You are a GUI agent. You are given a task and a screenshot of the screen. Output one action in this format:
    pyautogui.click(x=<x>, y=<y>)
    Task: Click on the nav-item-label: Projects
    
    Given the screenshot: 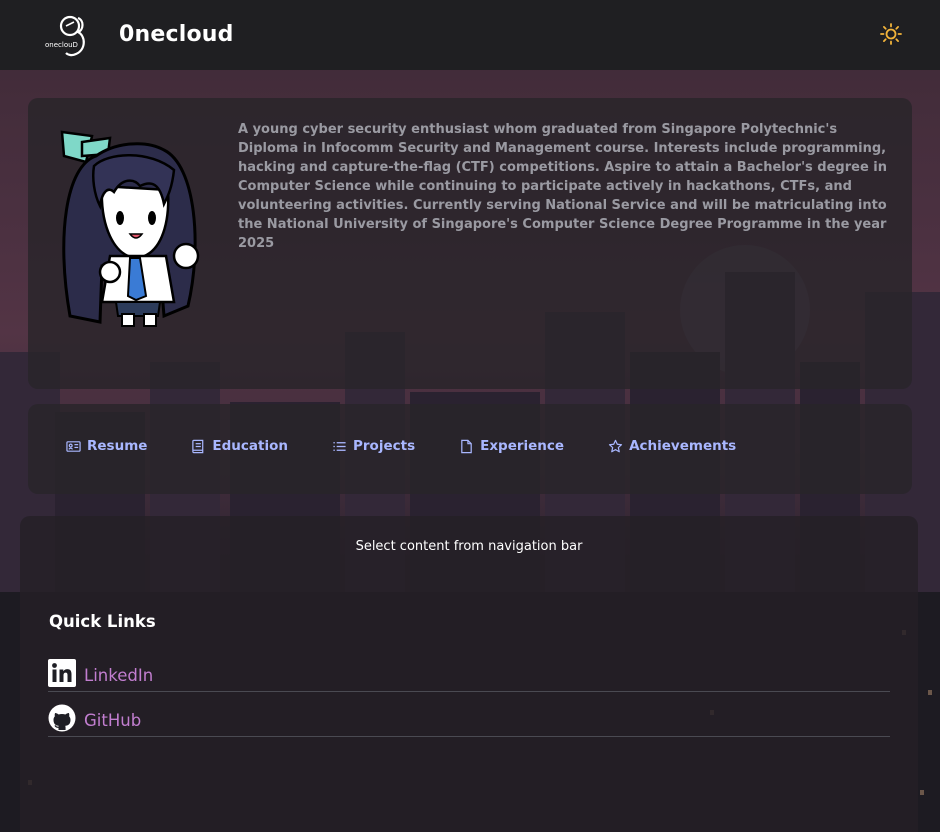 What is the action you would take?
    pyautogui.click(x=384, y=446)
    